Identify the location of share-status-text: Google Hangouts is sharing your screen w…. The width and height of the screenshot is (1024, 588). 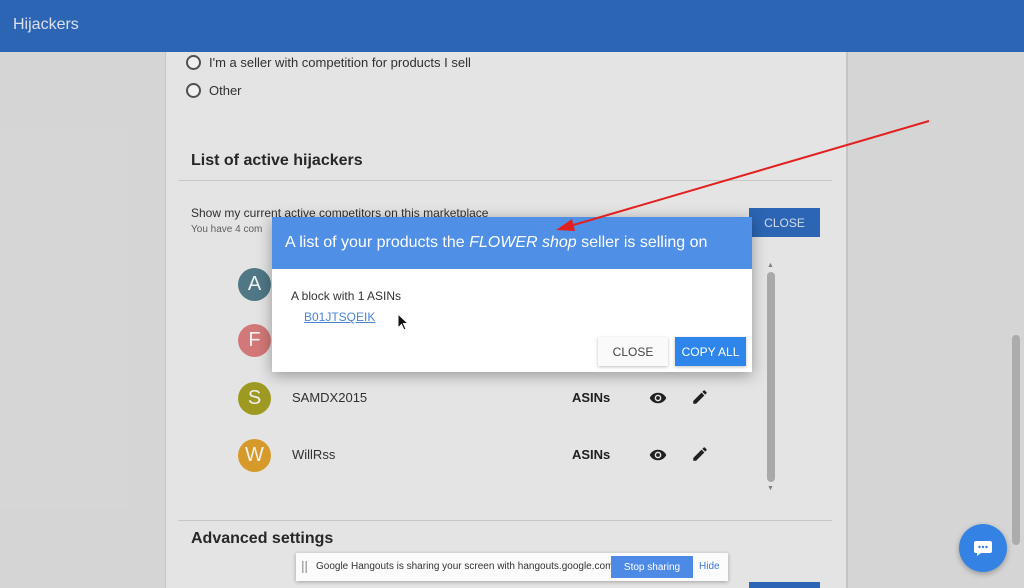
(466, 566).